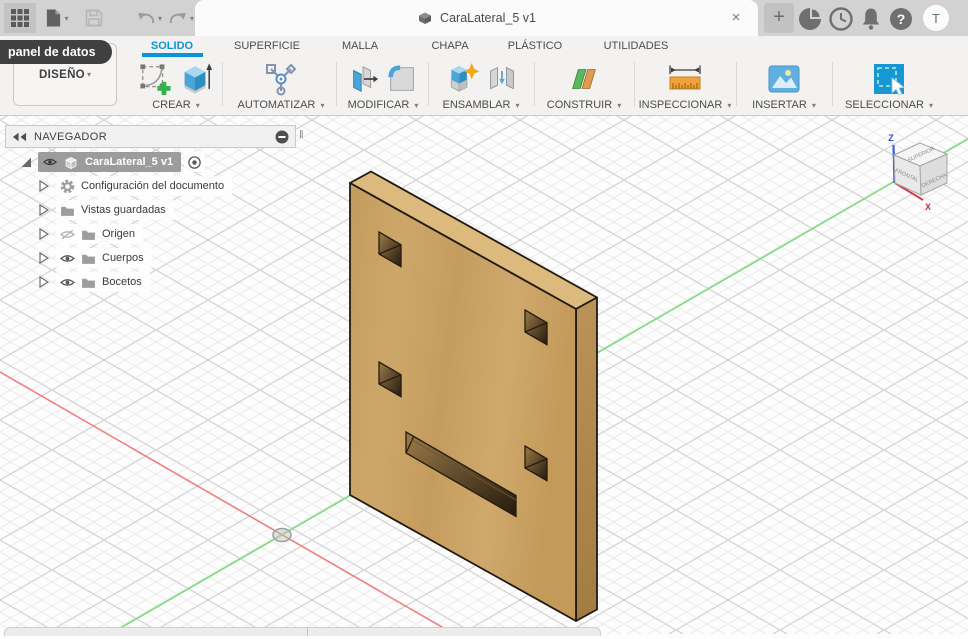  What do you see at coordinates (152, 186) in the screenshot?
I see `tree-item-label: Configuración del documento` at bounding box center [152, 186].